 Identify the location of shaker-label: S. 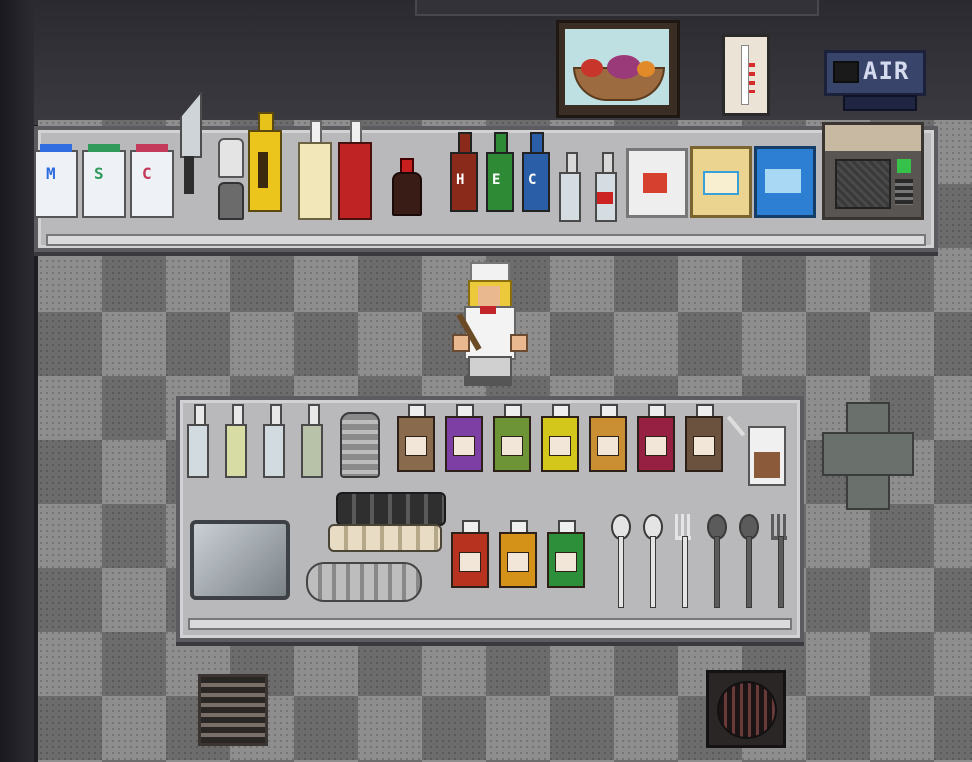
(99, 173).